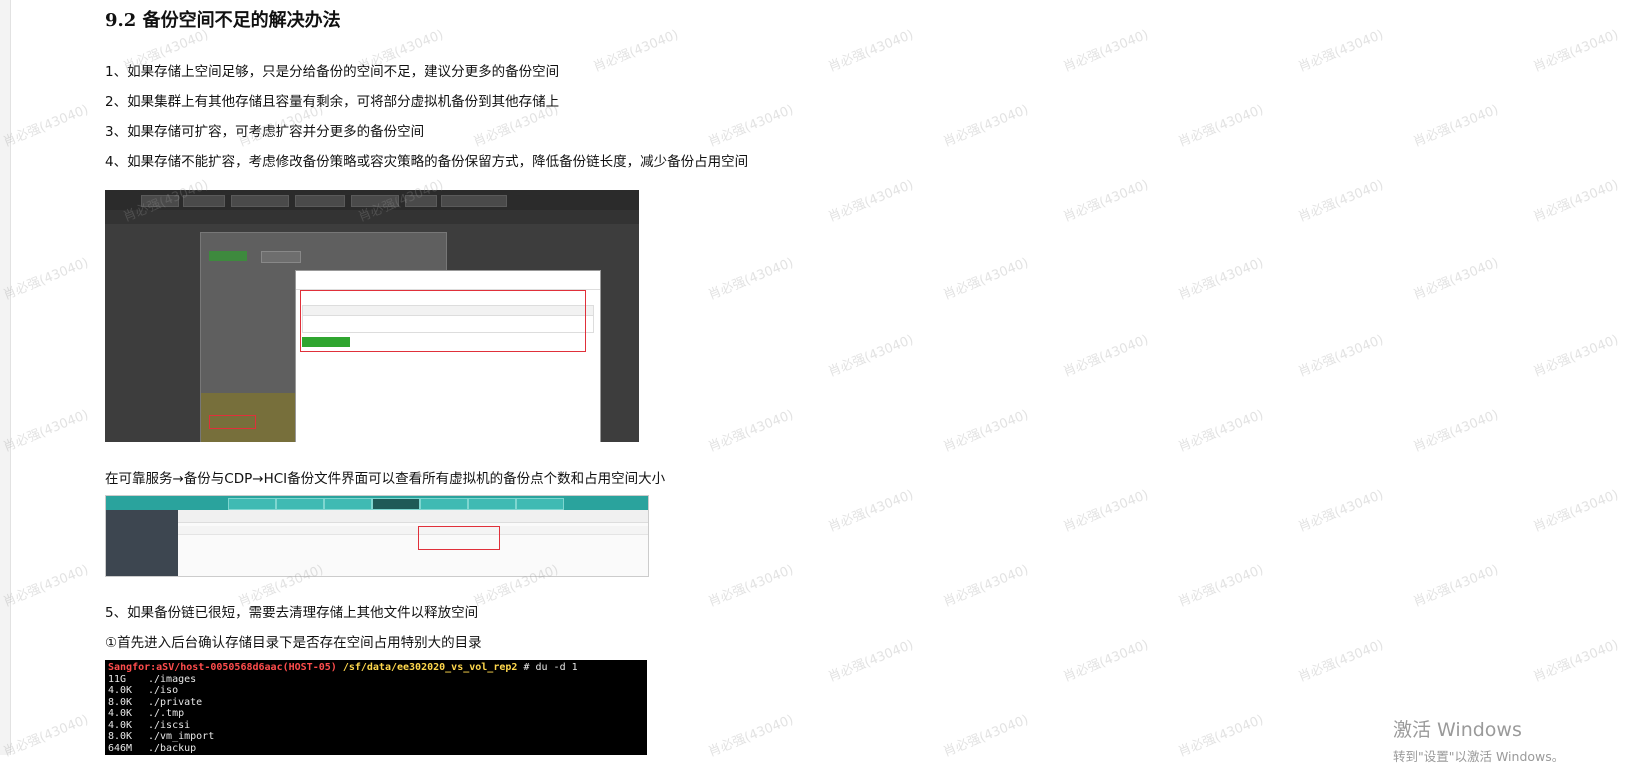 This screenshot has width=1644, height=765. What do you see at coordinates (293, 643) in the screenshot?
I see `paragraph-7: ①首先进入后台确认存储目录下是否存在空间占用特别大的目录` at bounding box center [293, 643].